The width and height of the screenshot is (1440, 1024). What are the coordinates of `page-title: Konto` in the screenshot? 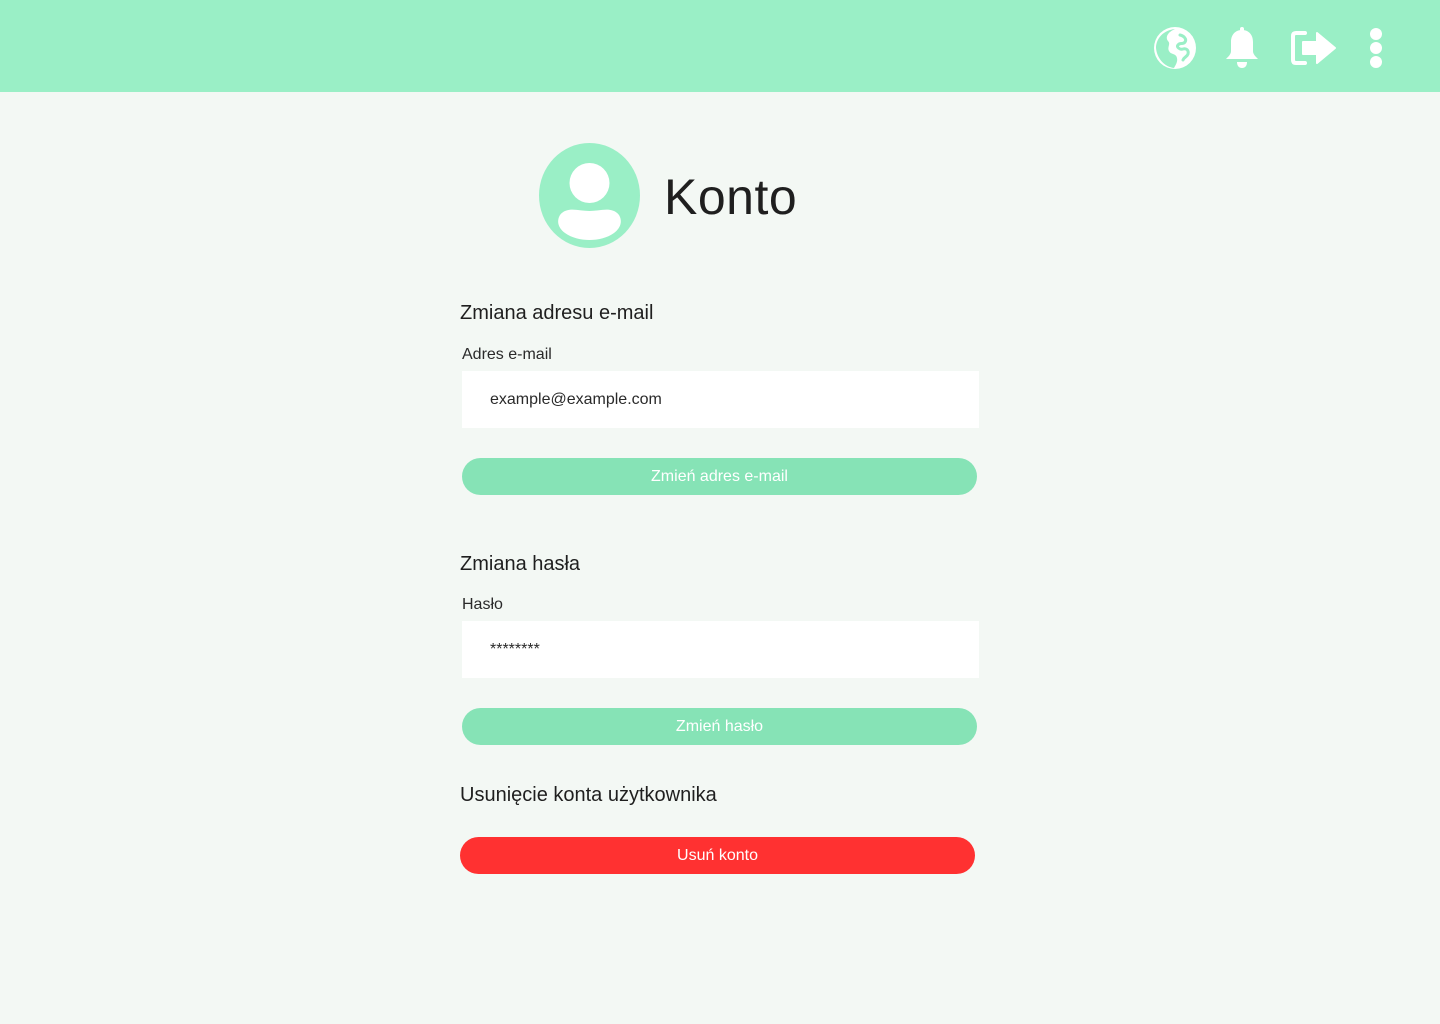 It's located at (731, 197).